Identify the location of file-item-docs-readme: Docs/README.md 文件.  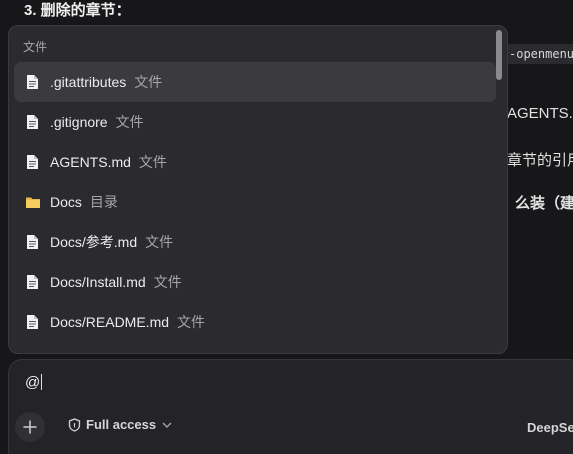
(255, 322).